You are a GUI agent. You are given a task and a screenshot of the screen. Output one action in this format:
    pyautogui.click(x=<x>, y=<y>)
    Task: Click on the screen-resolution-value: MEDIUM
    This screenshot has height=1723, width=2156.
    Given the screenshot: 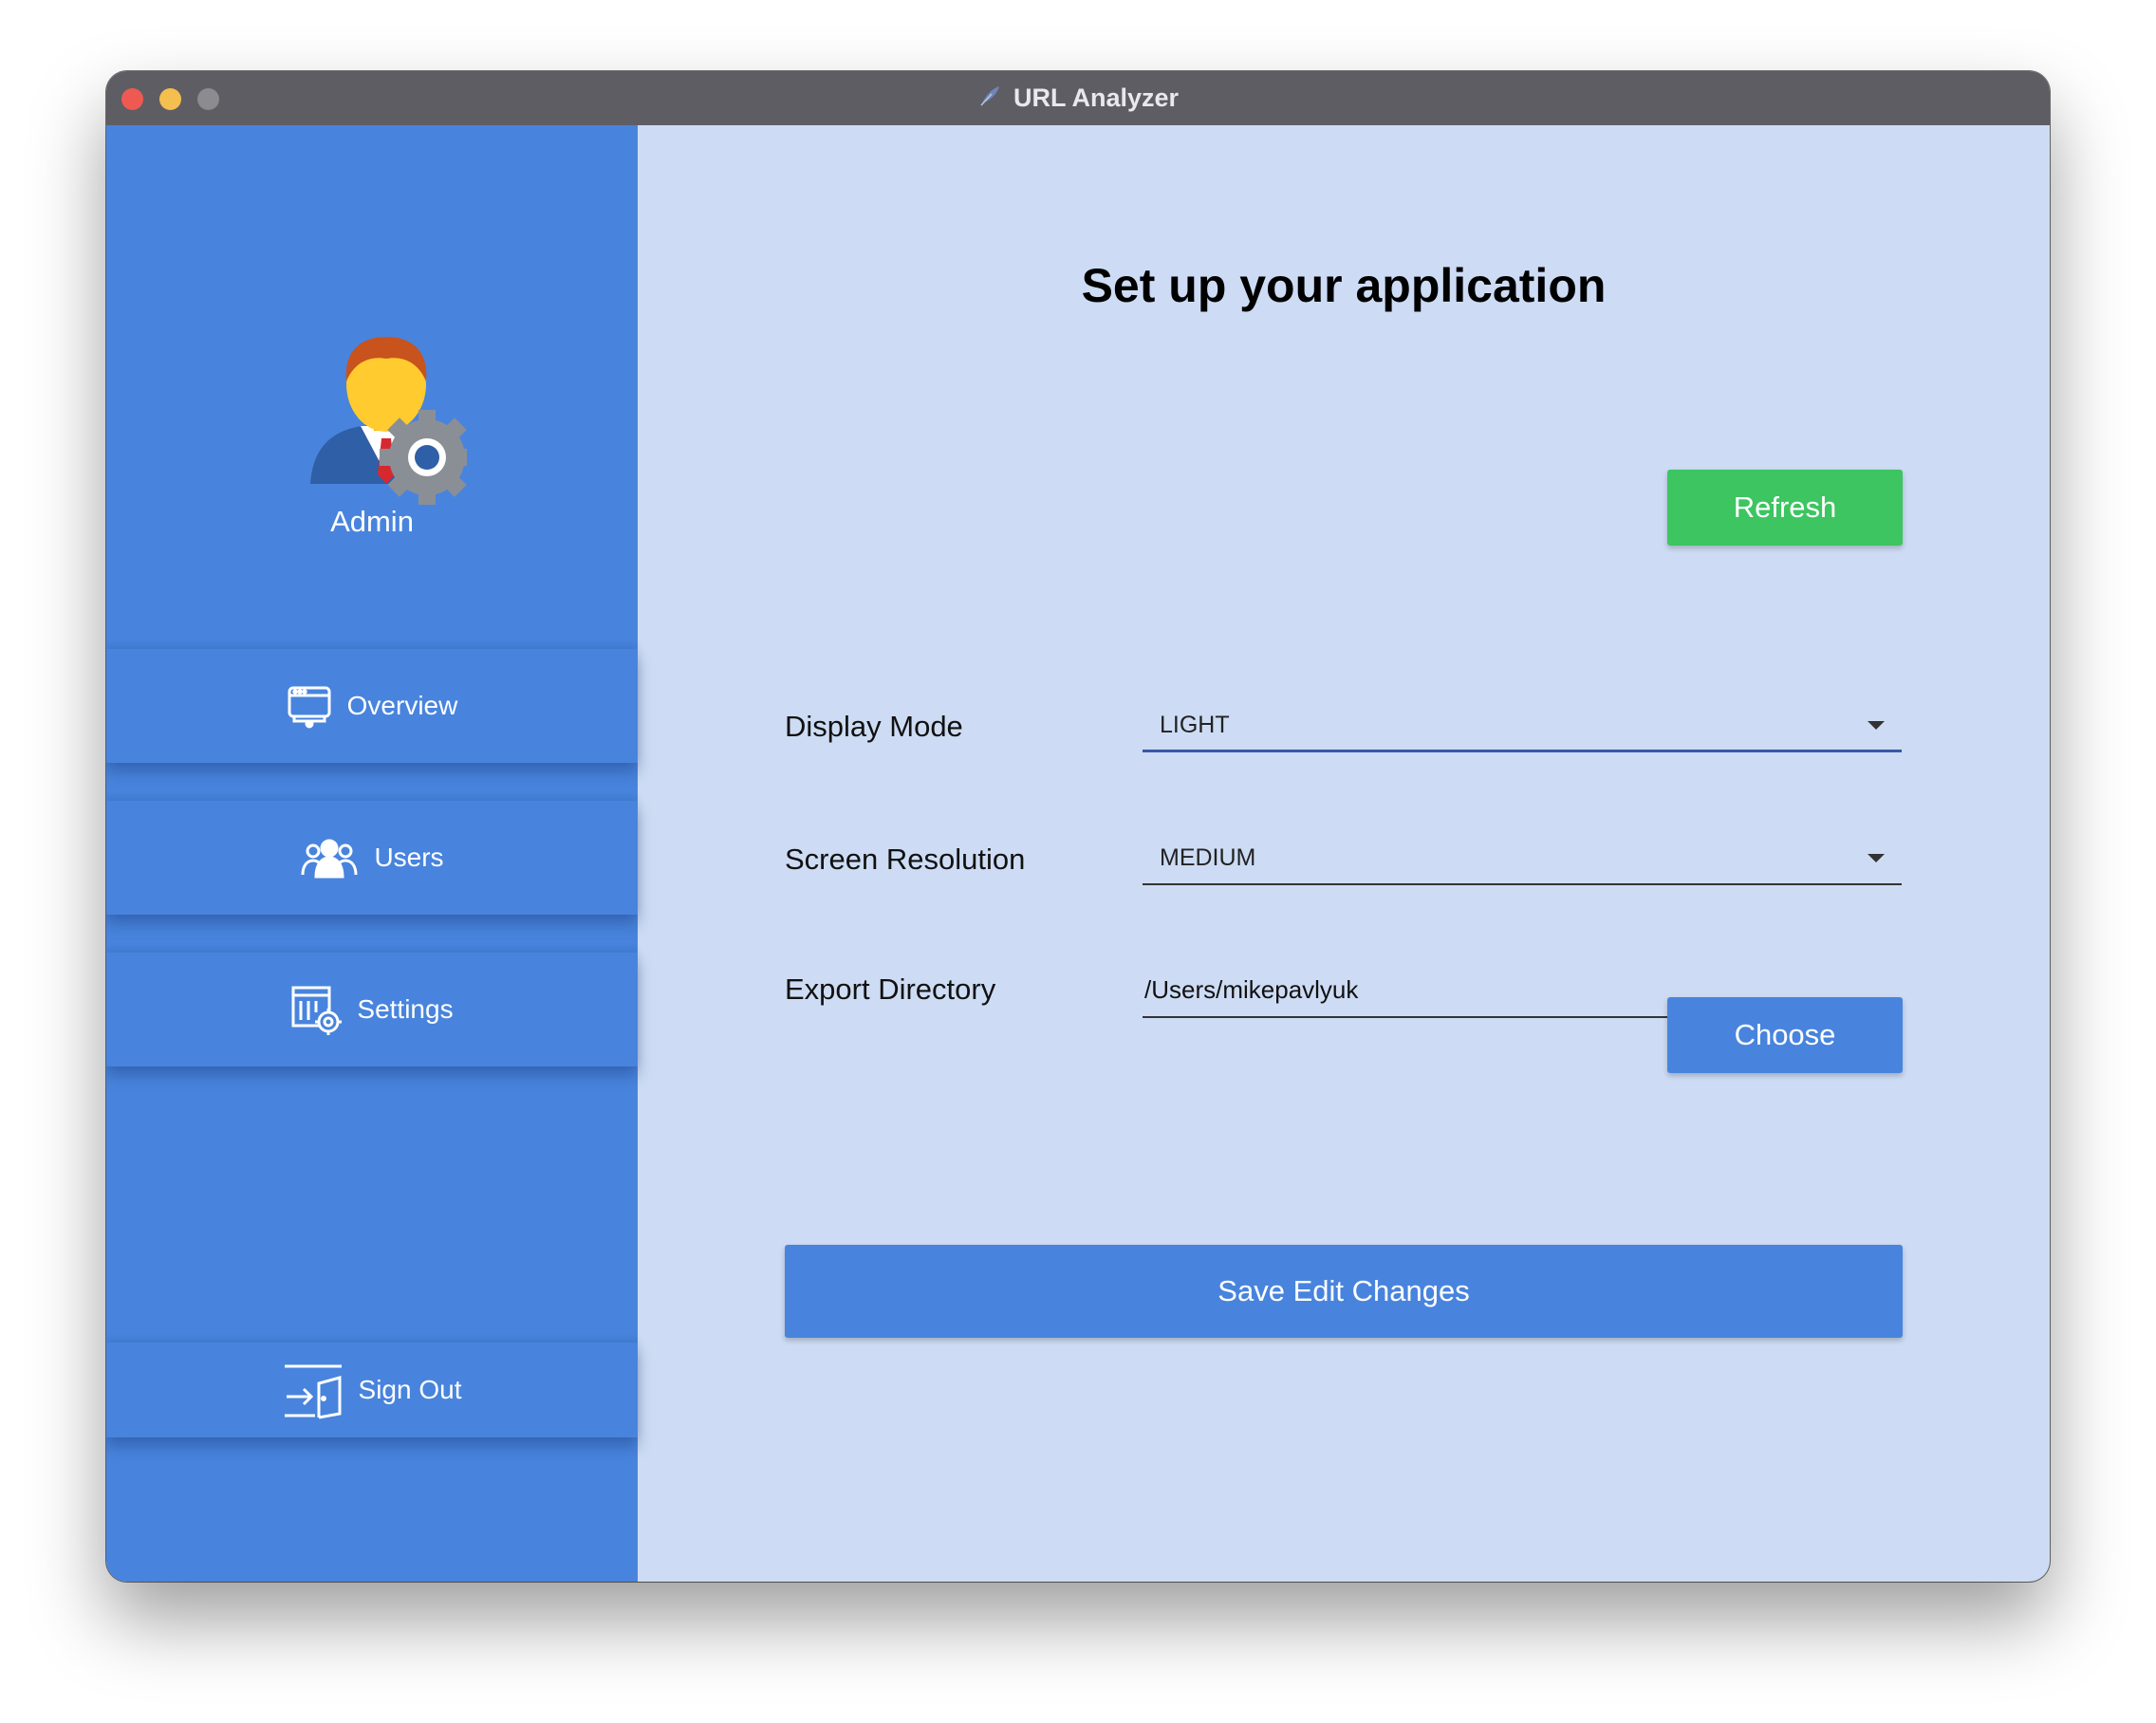 What is the action you would take?
    pyautogui.click(x=1208, y=857)
    